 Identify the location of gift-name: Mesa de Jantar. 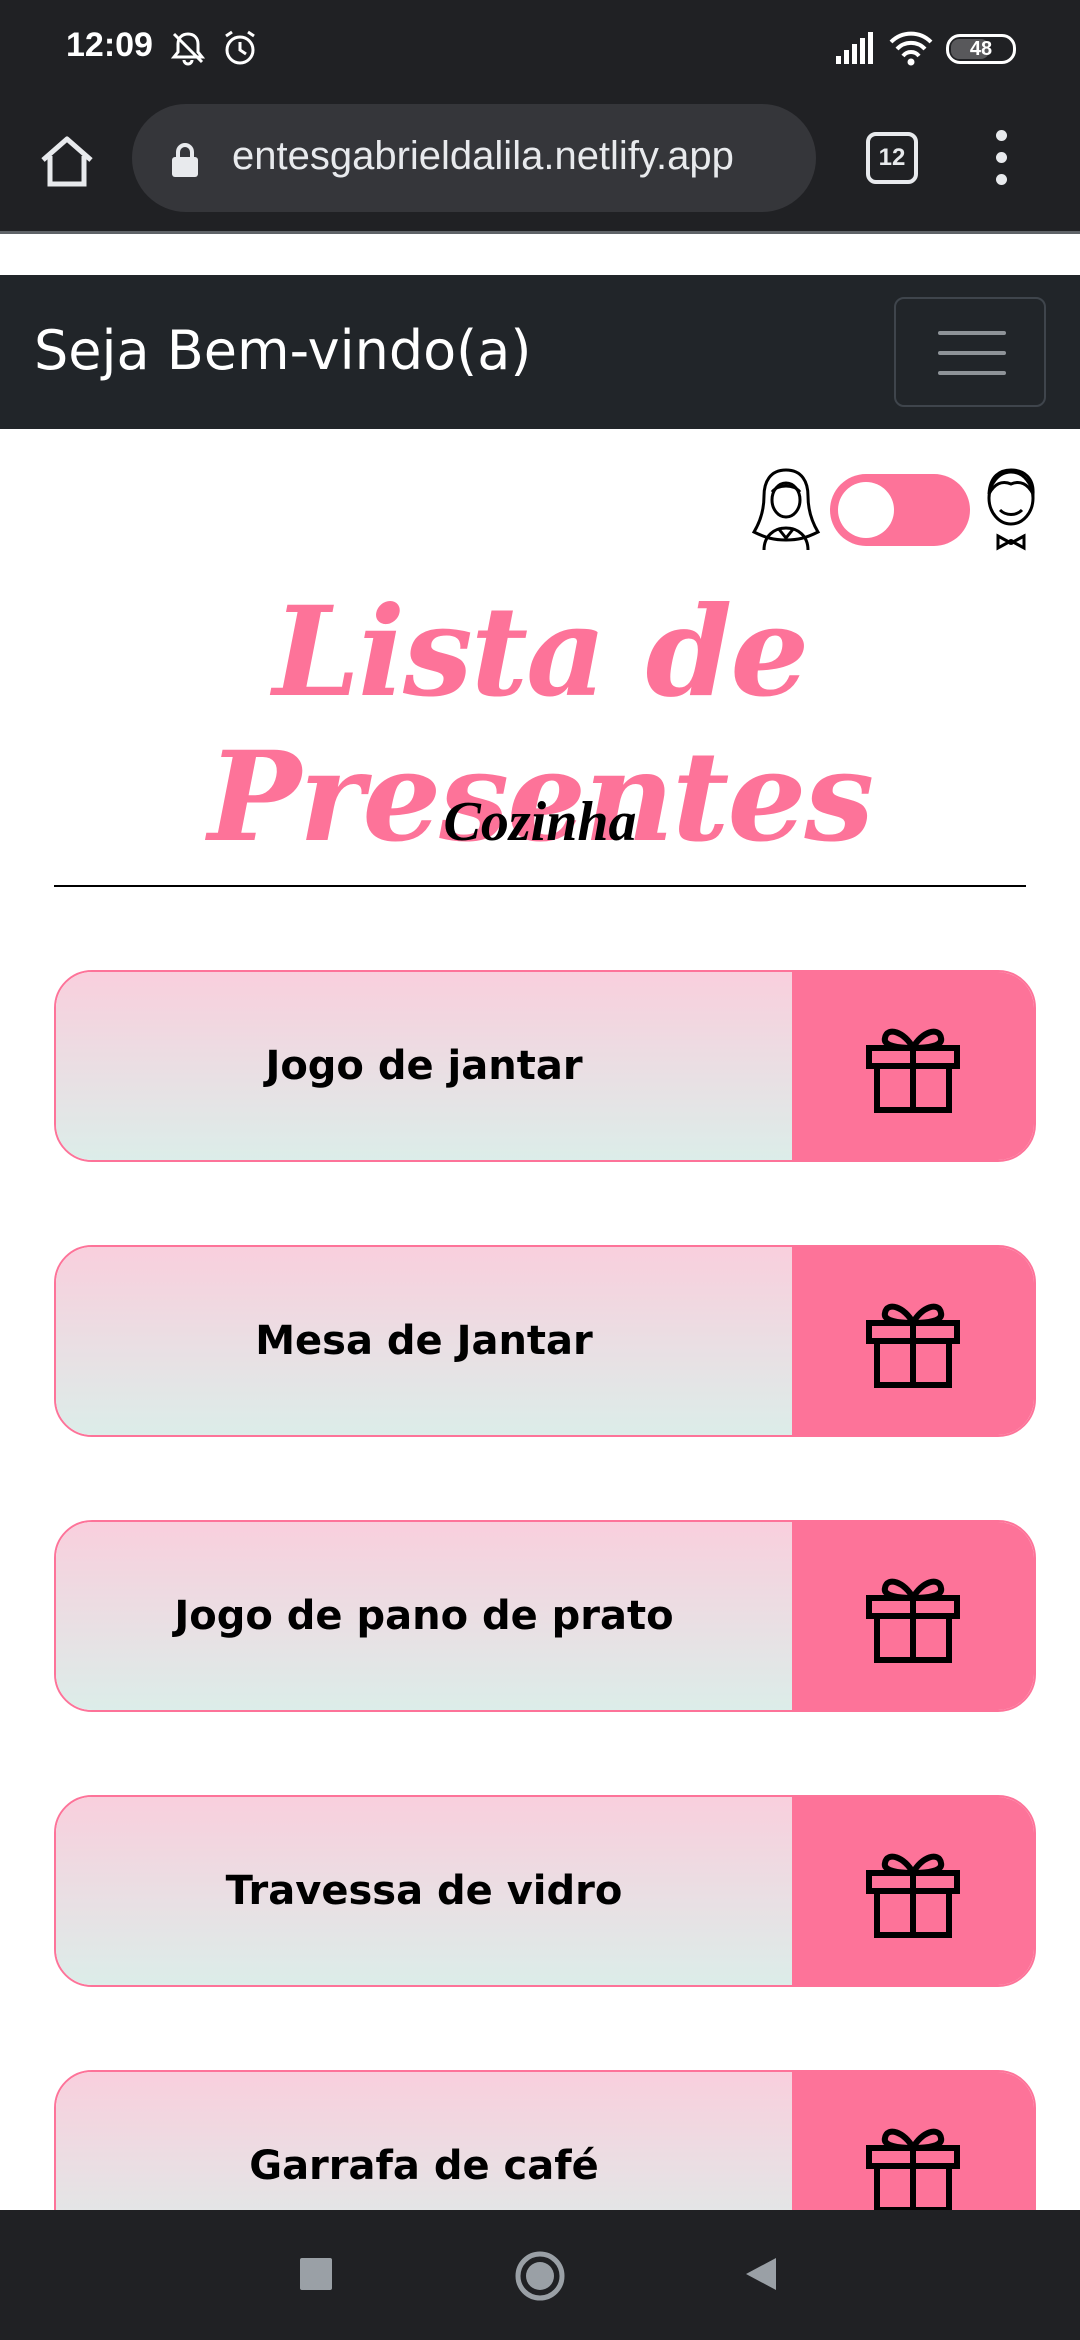
(424, 1341).